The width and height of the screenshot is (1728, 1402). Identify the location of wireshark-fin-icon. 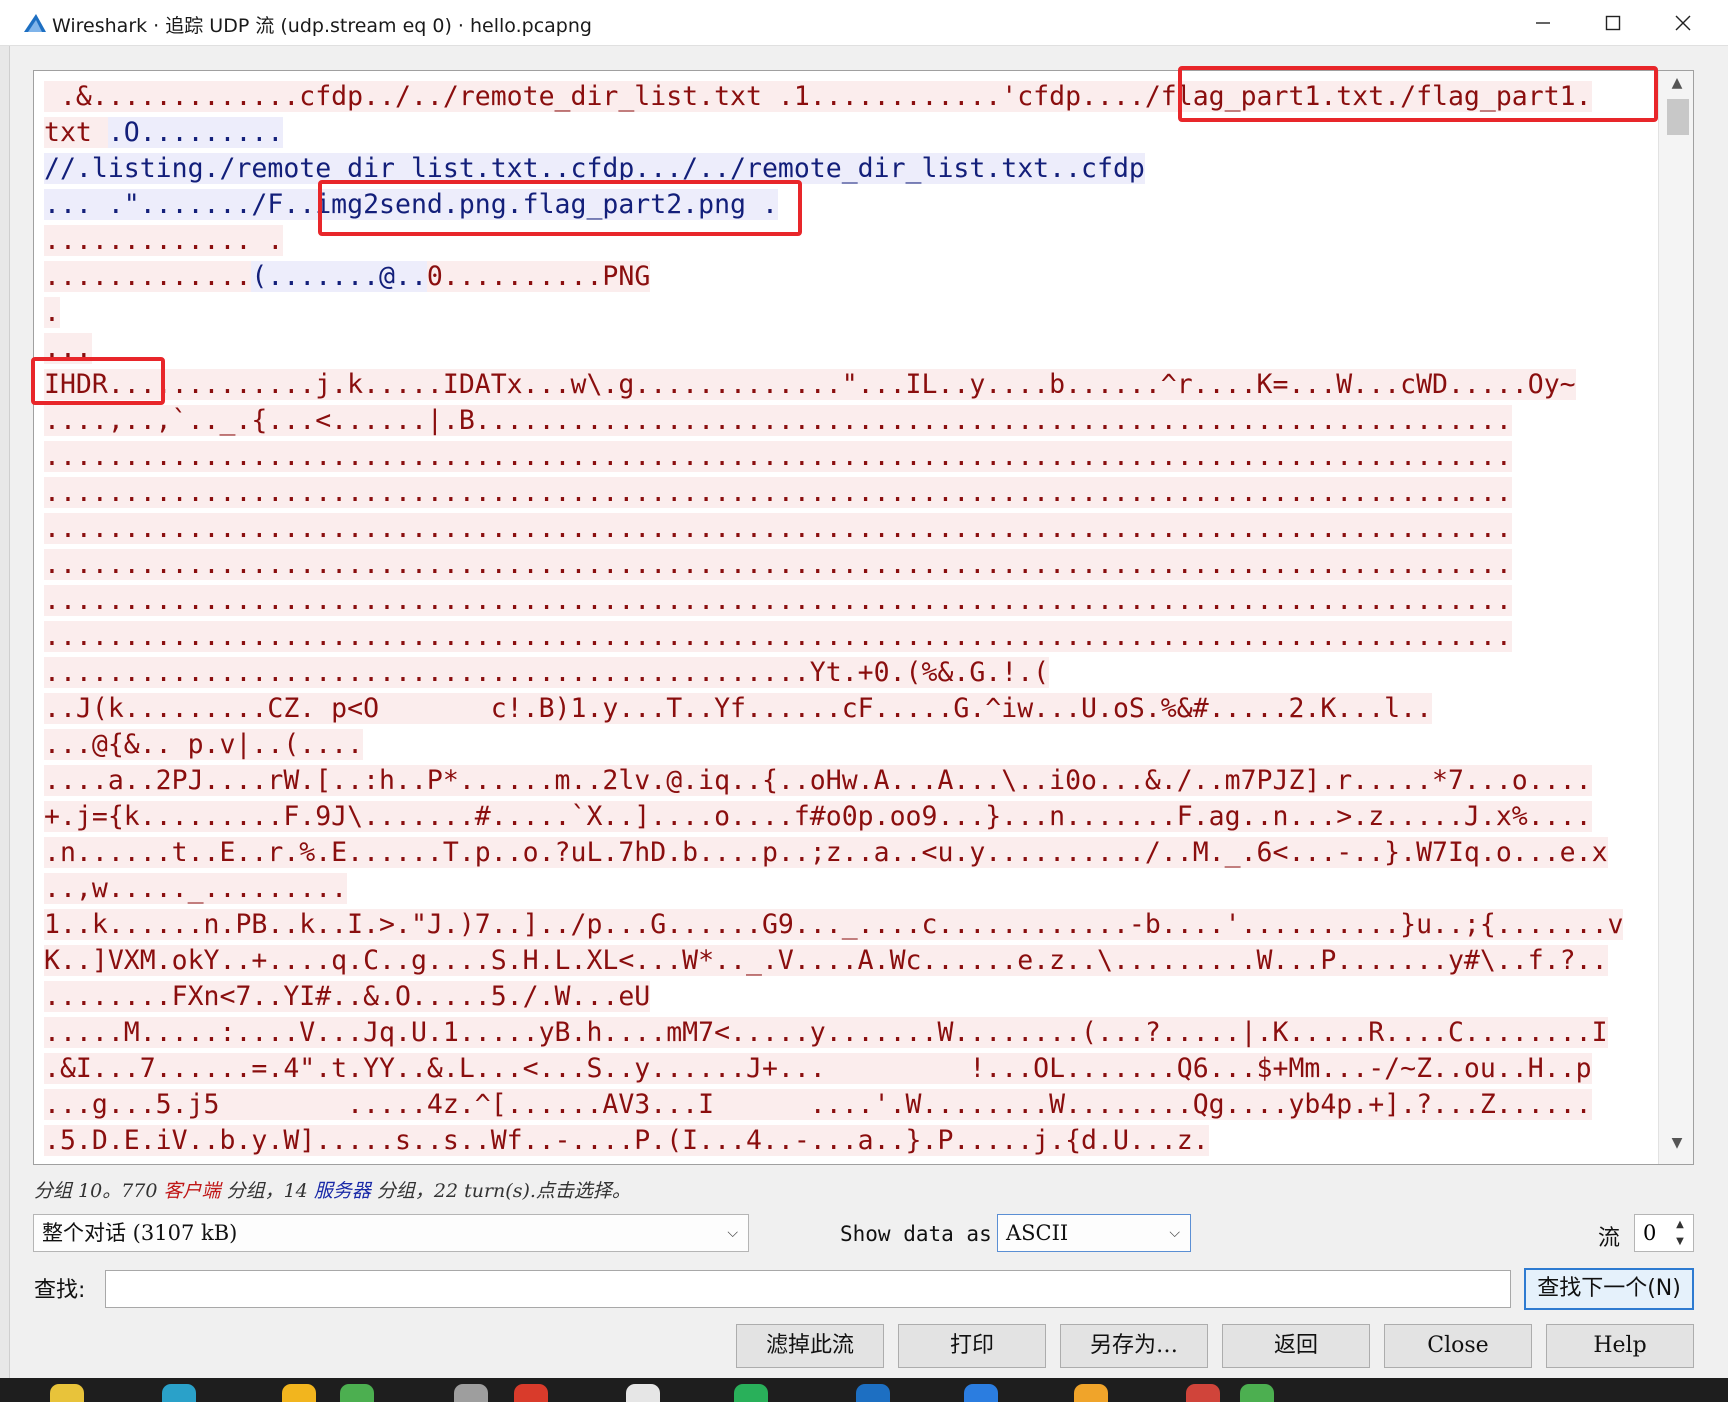
(35, 23).